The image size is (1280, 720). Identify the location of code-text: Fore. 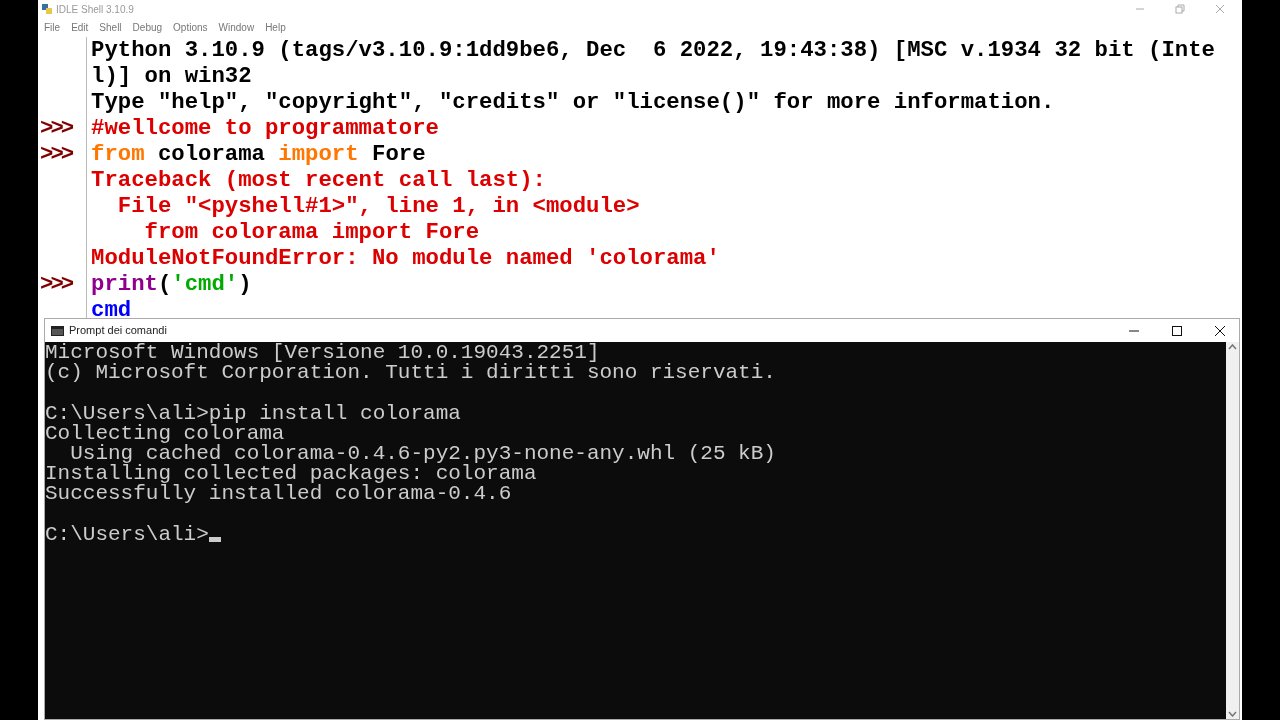
(398, 154).